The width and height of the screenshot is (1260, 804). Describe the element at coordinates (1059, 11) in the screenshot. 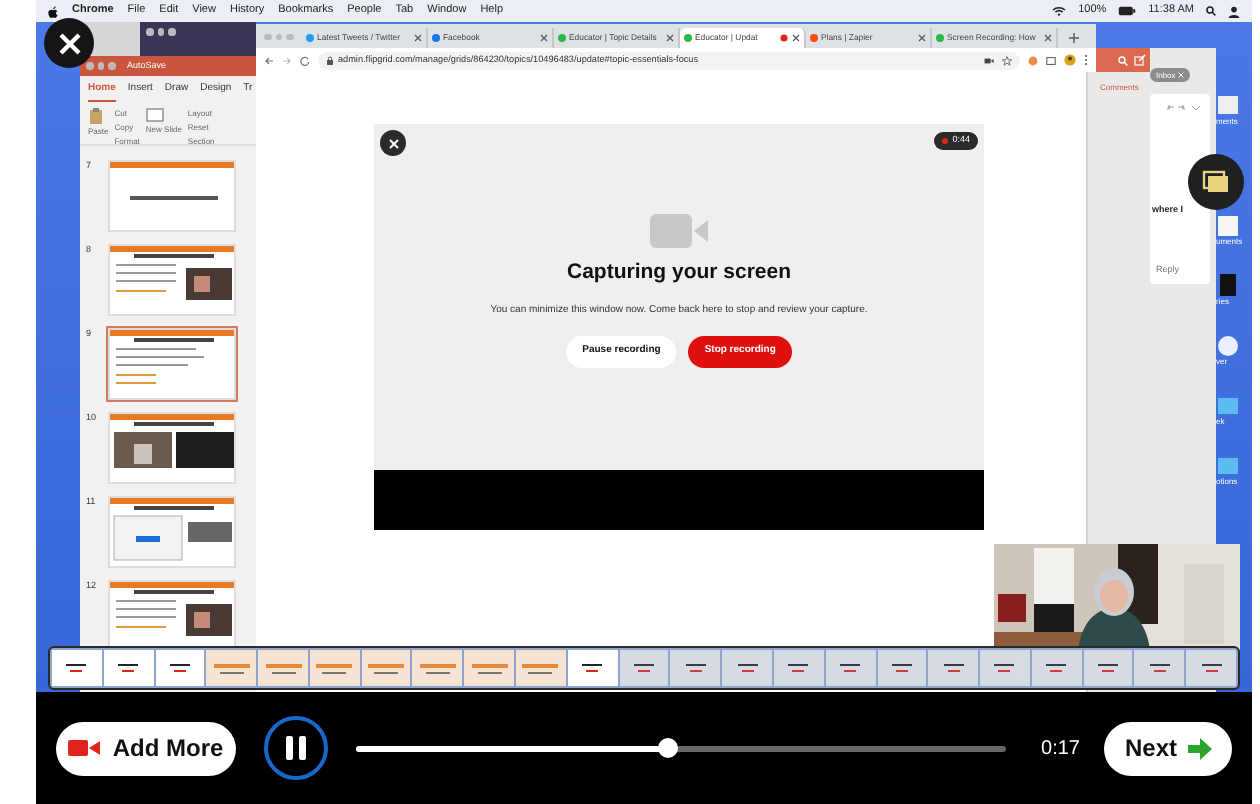

I see `wifi-icon` at that location.